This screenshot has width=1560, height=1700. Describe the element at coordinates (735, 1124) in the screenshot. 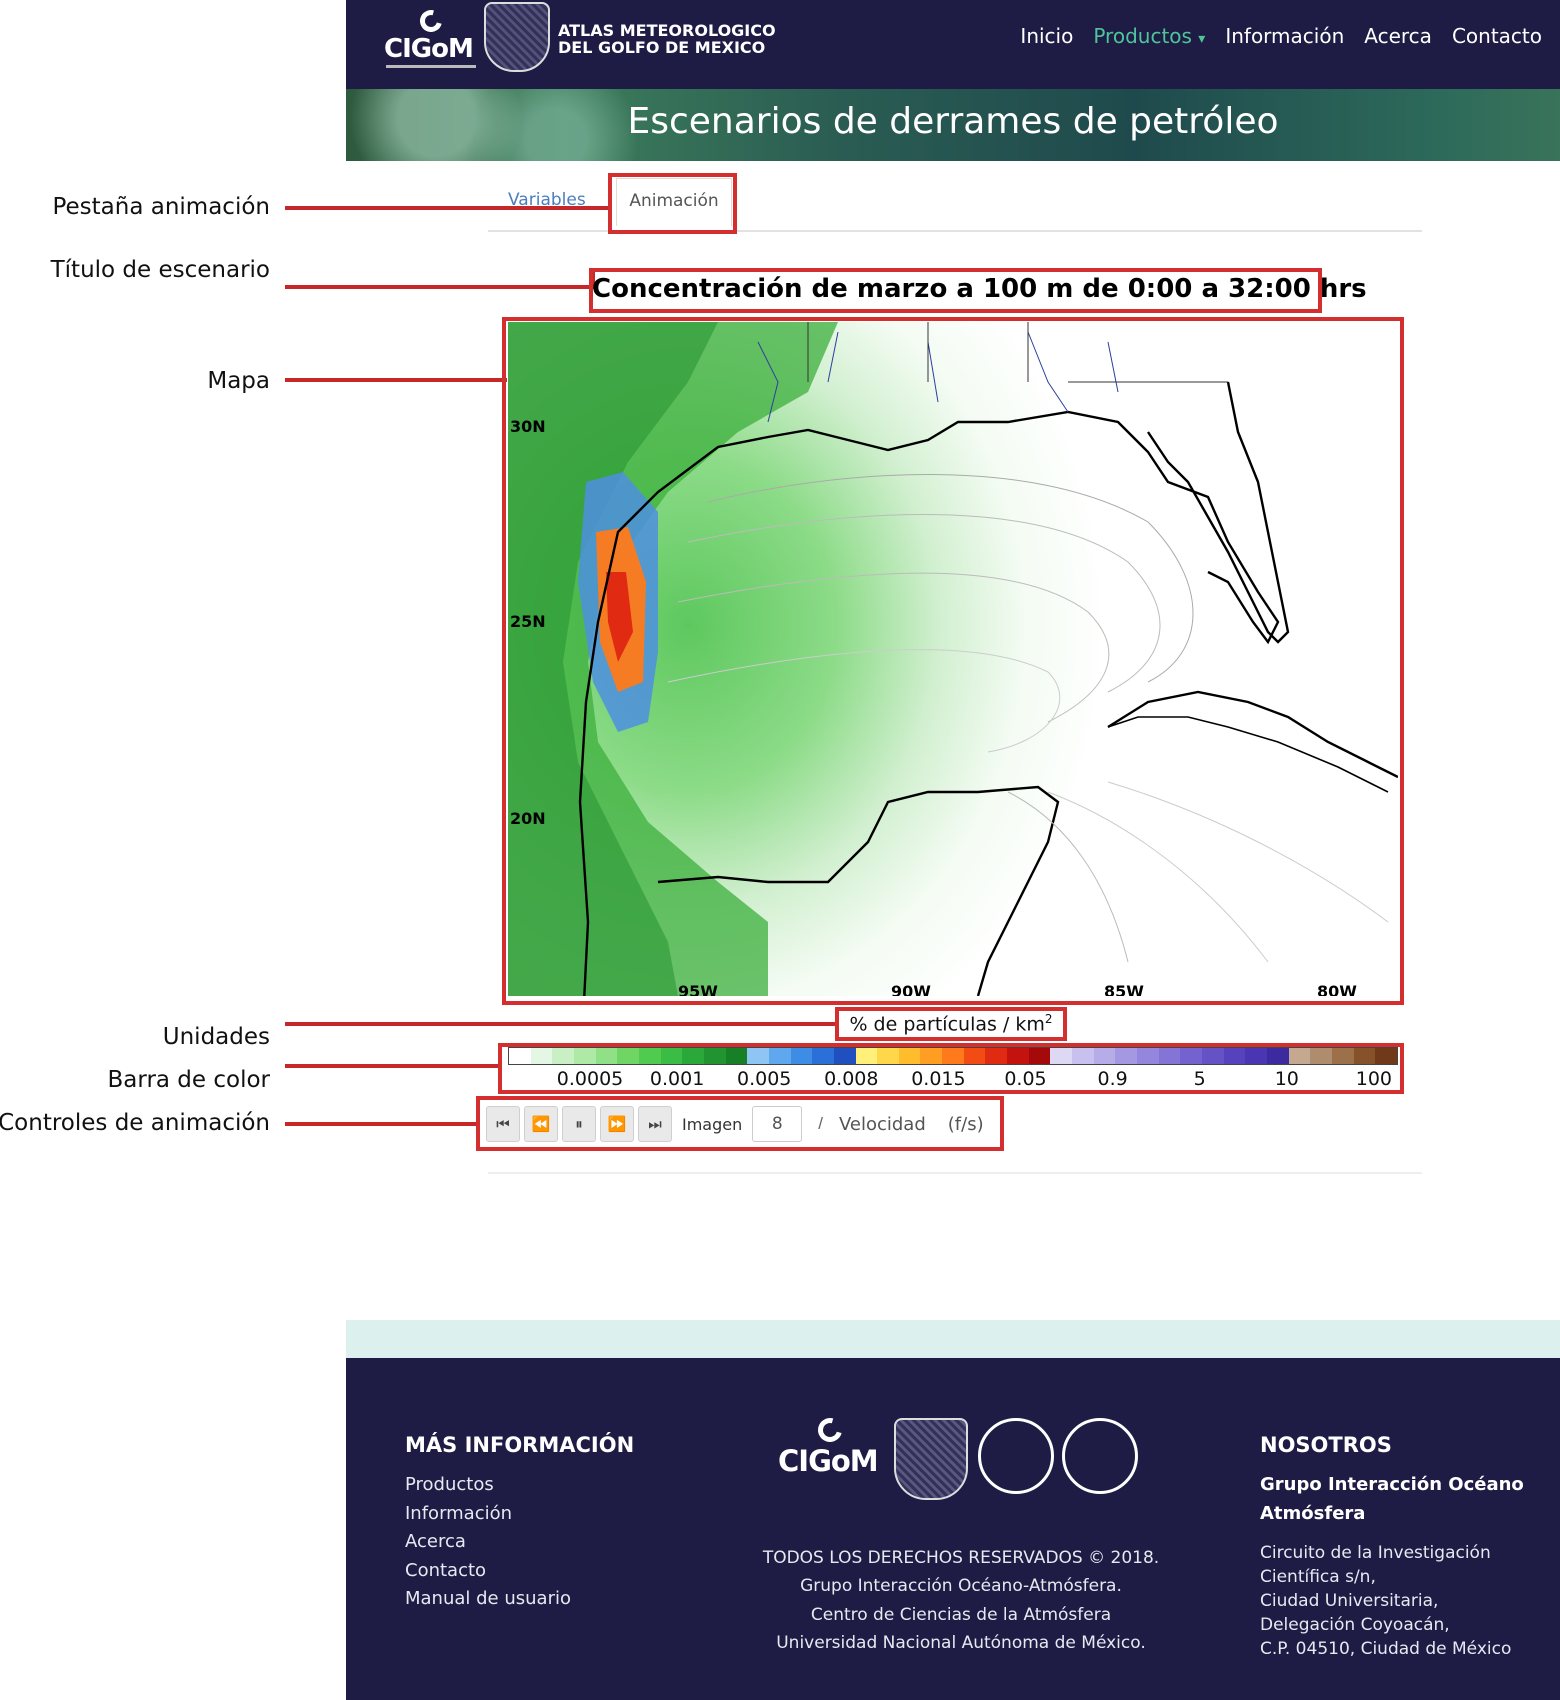

I see `animation-controls: ⏮ ⏪ ⏸ ⏩ ⏭ Imagen / Velocidad (f/s)` at that location.